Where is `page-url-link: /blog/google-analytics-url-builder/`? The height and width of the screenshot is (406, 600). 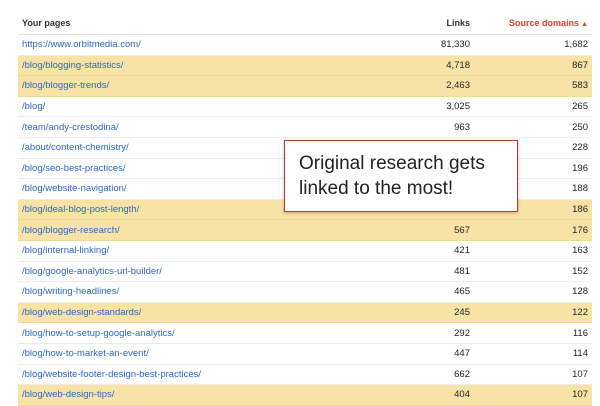 page-url-link: /blog/google-analytics-url-builder/ is located at coordinates (187, 272).